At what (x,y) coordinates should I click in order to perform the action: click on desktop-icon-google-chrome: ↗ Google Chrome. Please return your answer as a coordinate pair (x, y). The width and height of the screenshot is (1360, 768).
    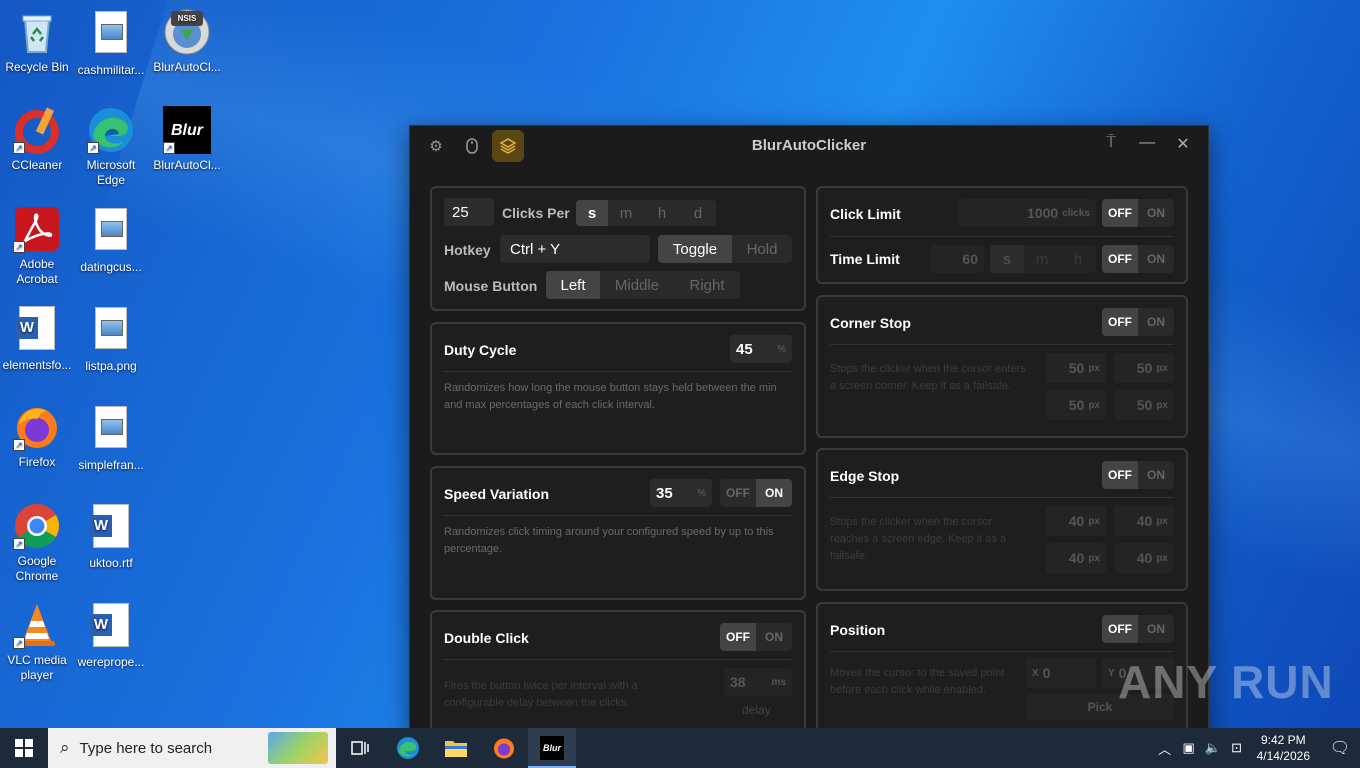
    Looking at the image, I should click on (37, 543).